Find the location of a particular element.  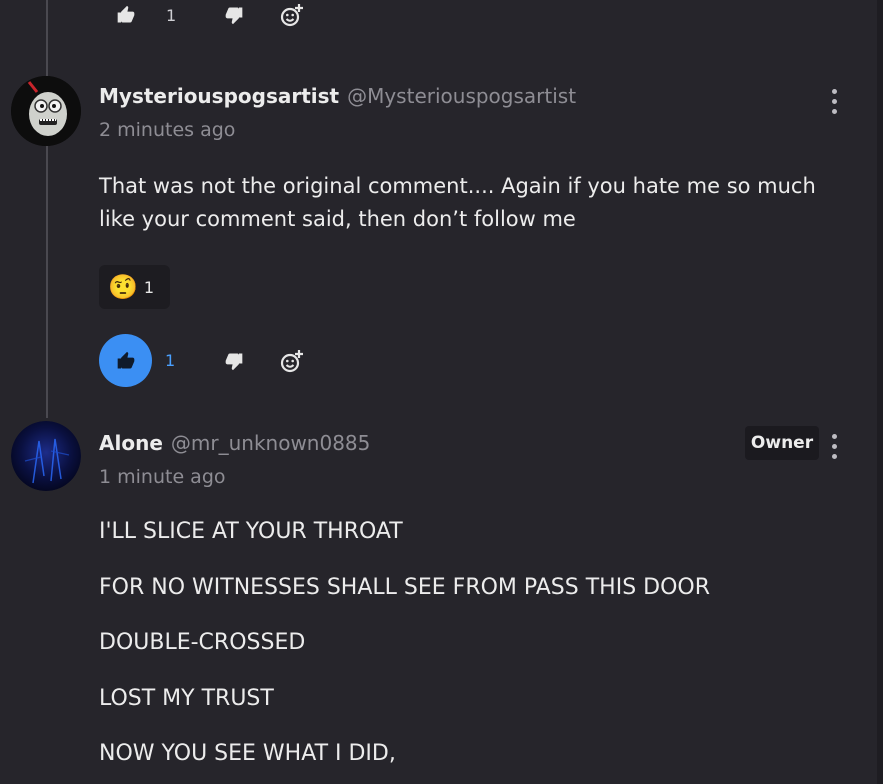

thread-line is located at coordinates (47, 209).